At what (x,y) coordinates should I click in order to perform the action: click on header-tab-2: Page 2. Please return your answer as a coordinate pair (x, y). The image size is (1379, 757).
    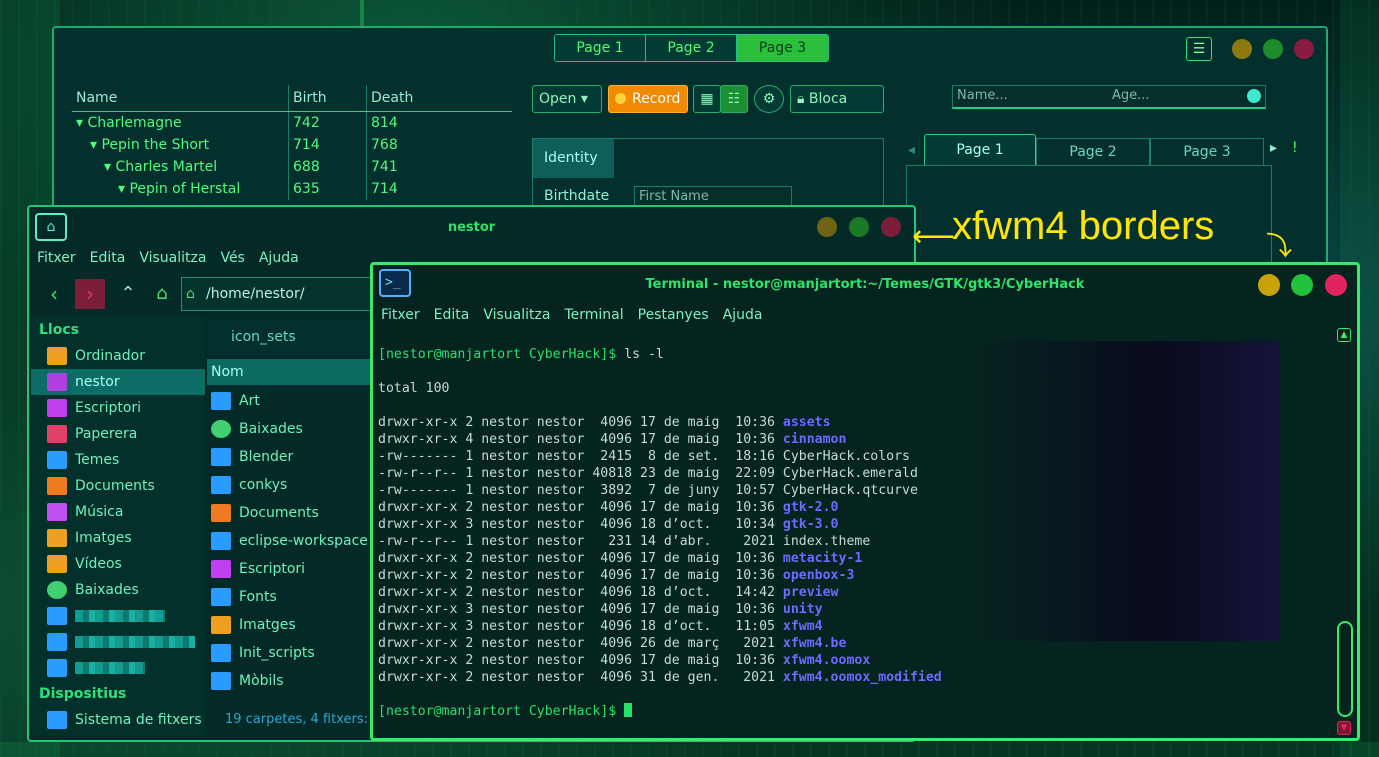
    Looking at the image, I should click on (691, 48).